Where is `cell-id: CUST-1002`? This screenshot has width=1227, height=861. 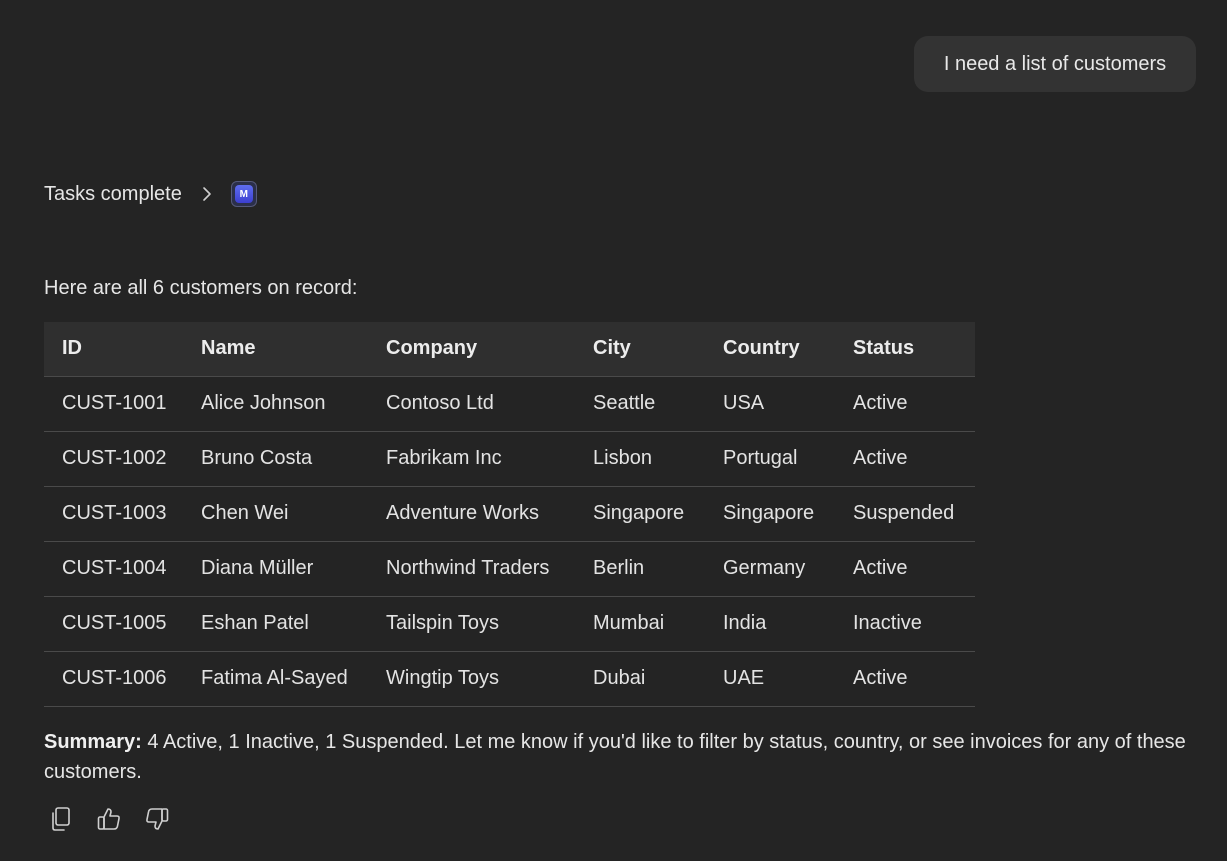 cell-id: CUST-1002 is located at coordinates (113, 459).